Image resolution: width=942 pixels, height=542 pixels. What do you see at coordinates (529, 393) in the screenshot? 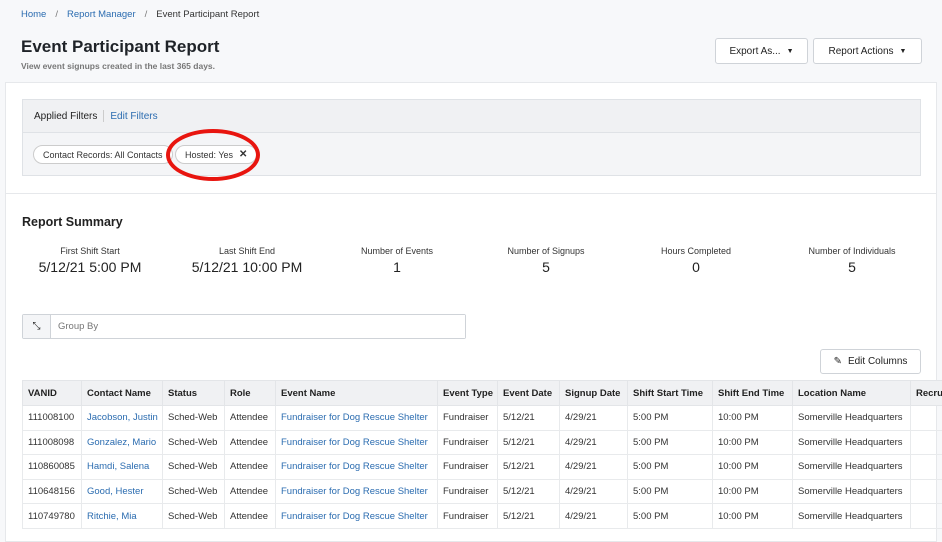
I see `column-header: Event Date` at bounding box center [529, 393].